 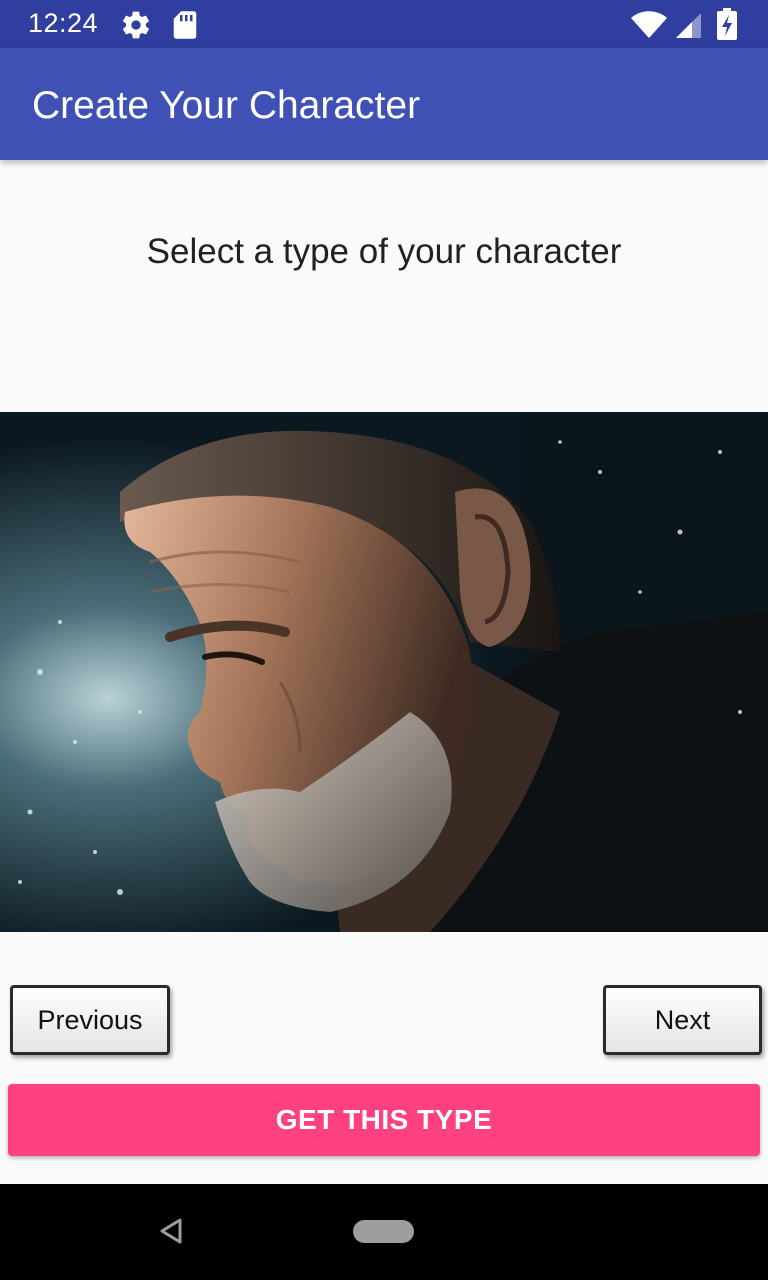 I want to click on next-button: Next, so click(x=682, y=1020).